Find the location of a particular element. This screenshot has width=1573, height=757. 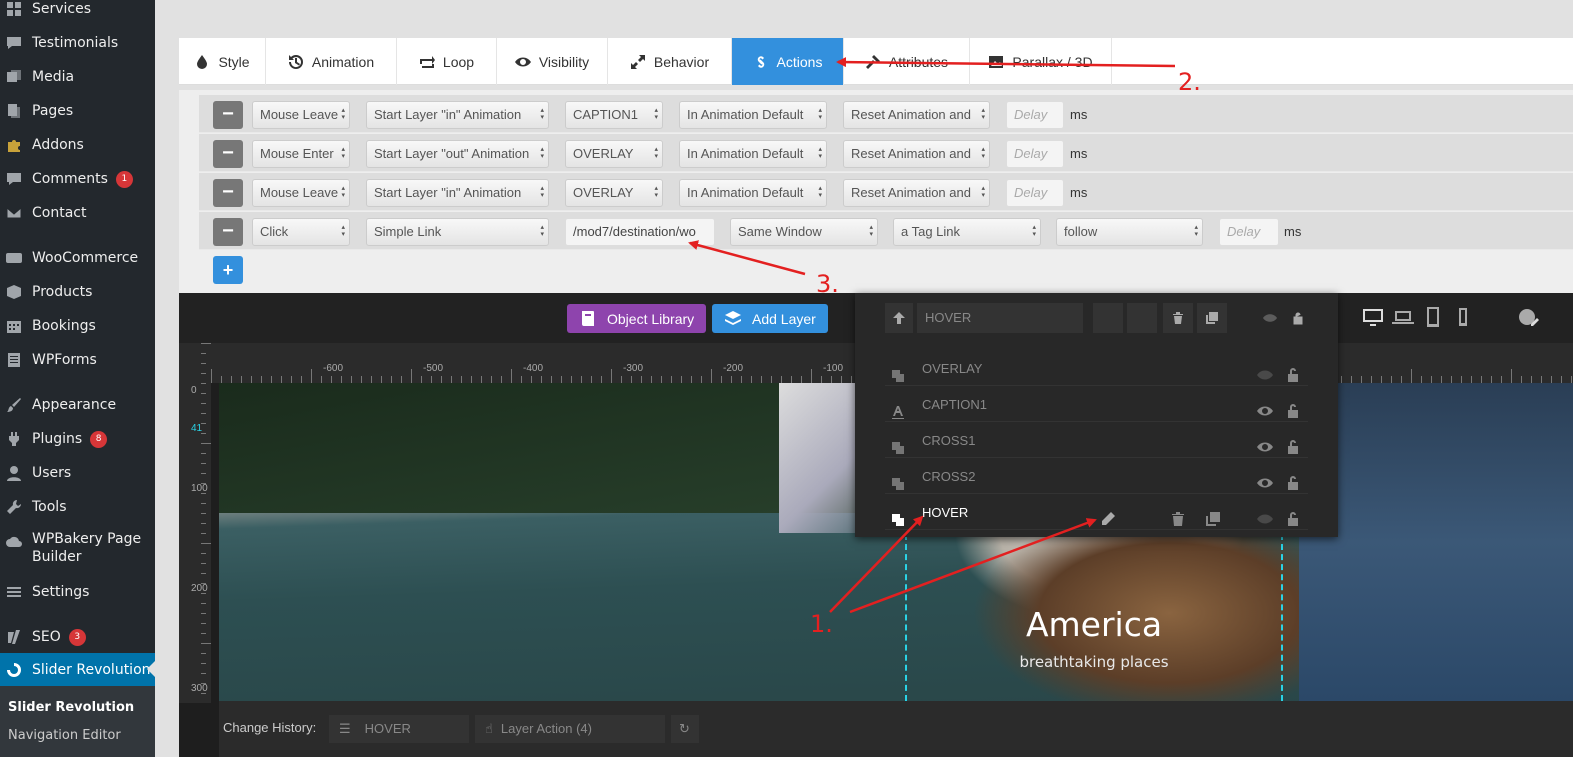

globe-edit-icon is located at coordinates (1528, 317).